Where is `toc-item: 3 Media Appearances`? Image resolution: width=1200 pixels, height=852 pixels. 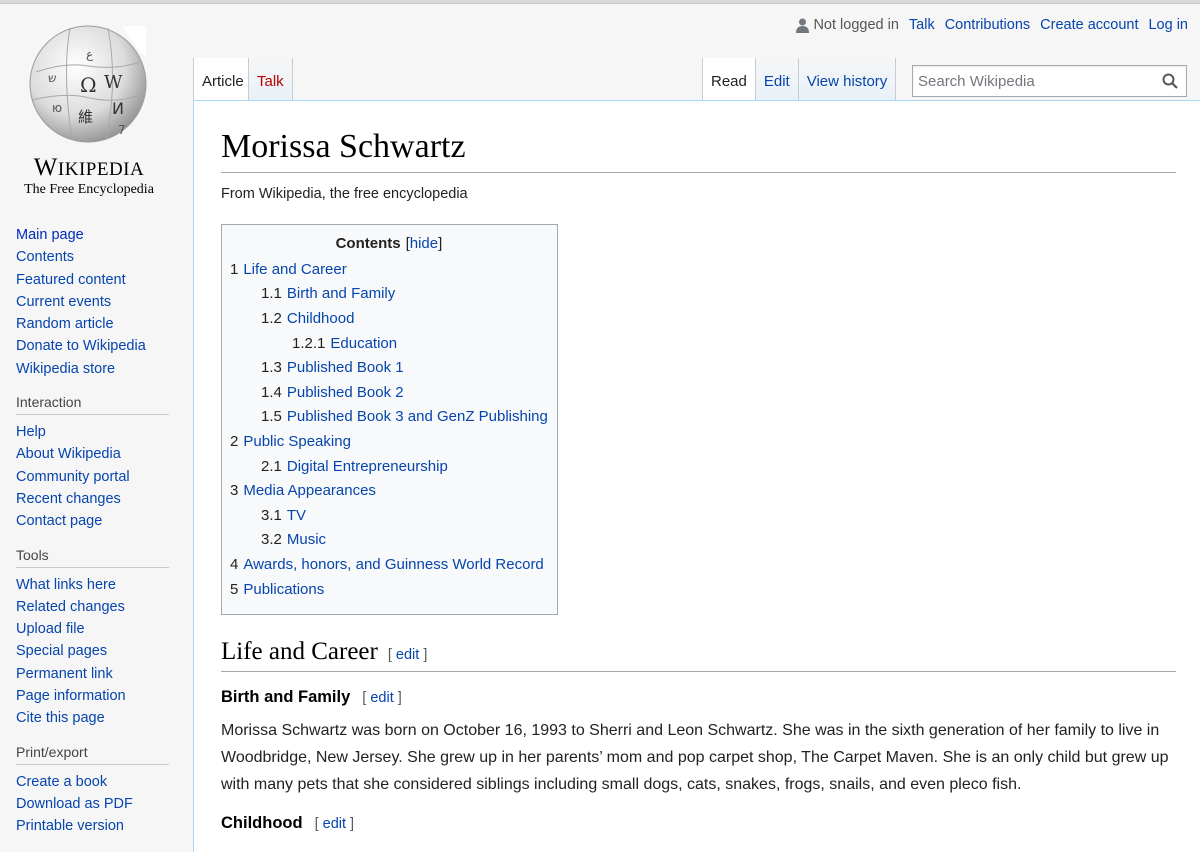 toc-item: 3 Media Appearances is located at coordinates (389, 491).